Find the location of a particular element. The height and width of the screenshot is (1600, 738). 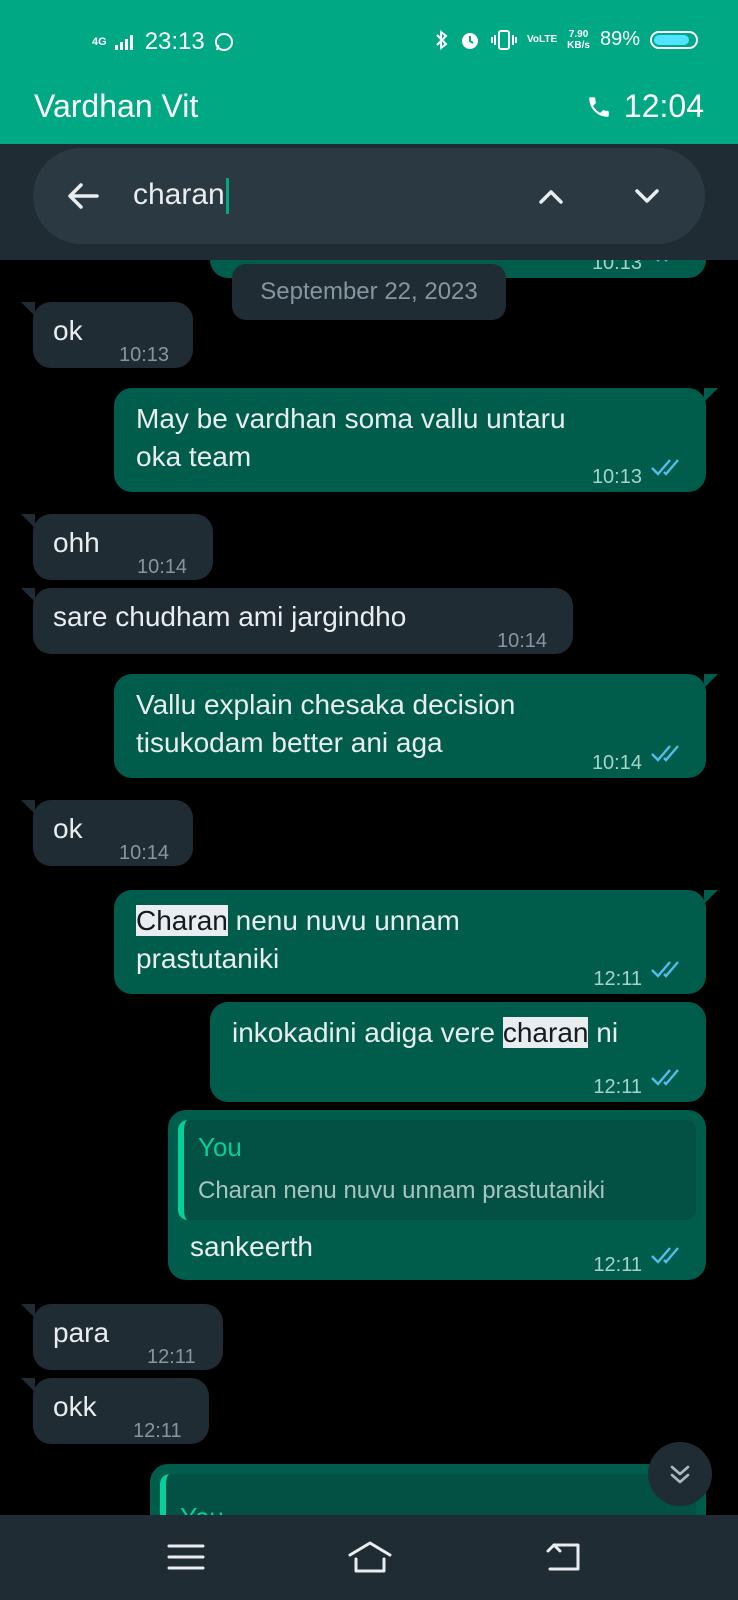

vibrate-icon is located at coordinates (503, 39).